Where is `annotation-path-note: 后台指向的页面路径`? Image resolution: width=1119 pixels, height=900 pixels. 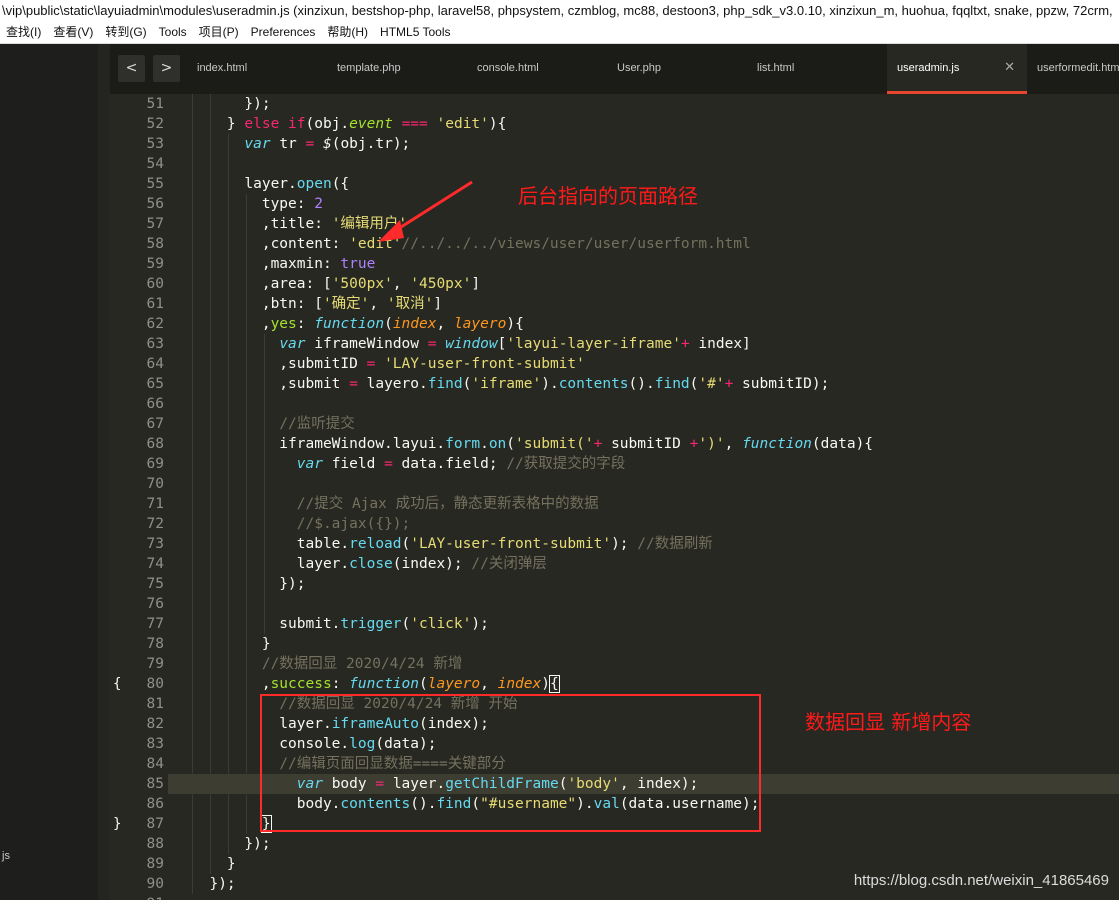 annotation-path-note: 后台指向的页面路径 is located at coordinates (608, 196).